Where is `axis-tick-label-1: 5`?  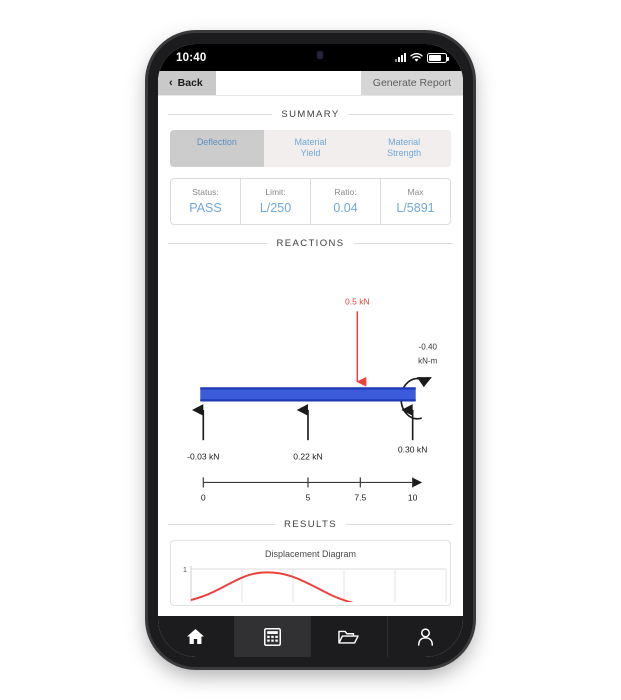
axis-tick-label-1: 5 is located at coordinates (308, 497).